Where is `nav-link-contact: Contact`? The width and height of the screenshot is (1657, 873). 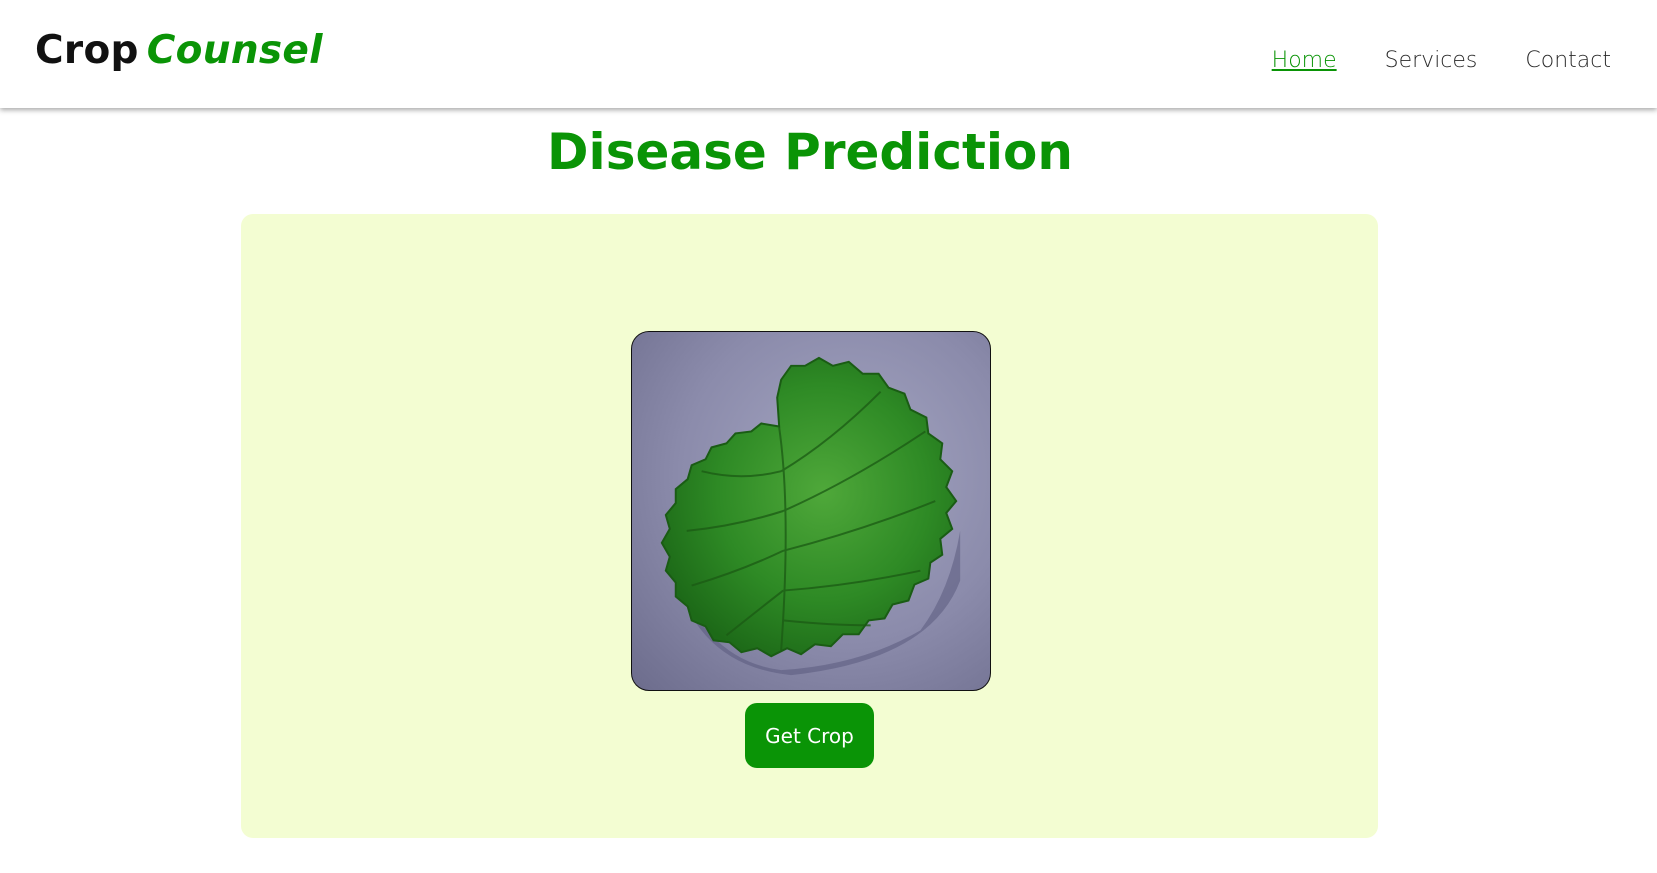 nav-link-contact: Contact is located at coordinates (1568, 60).